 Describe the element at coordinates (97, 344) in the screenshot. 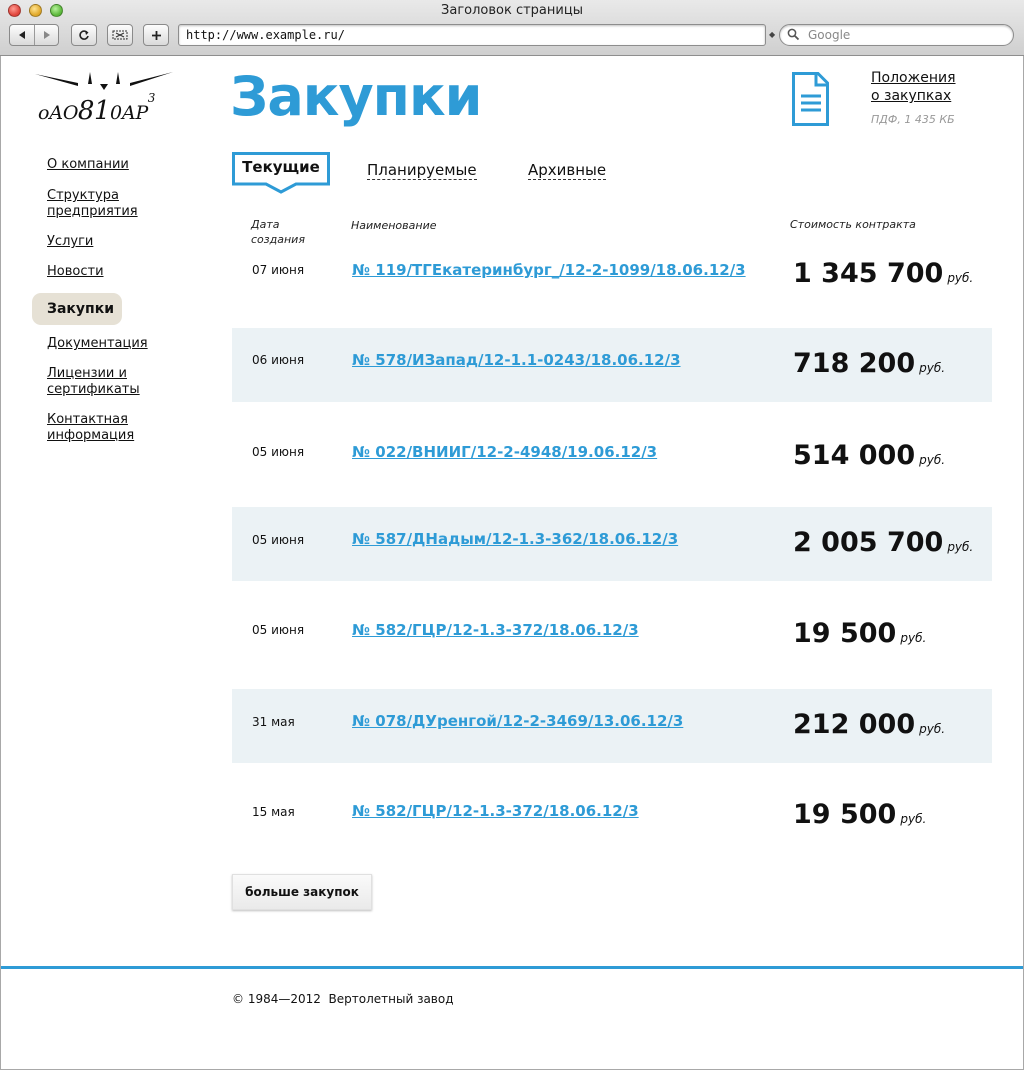

I see `sidebar-item-documentation: Документация` at that location.